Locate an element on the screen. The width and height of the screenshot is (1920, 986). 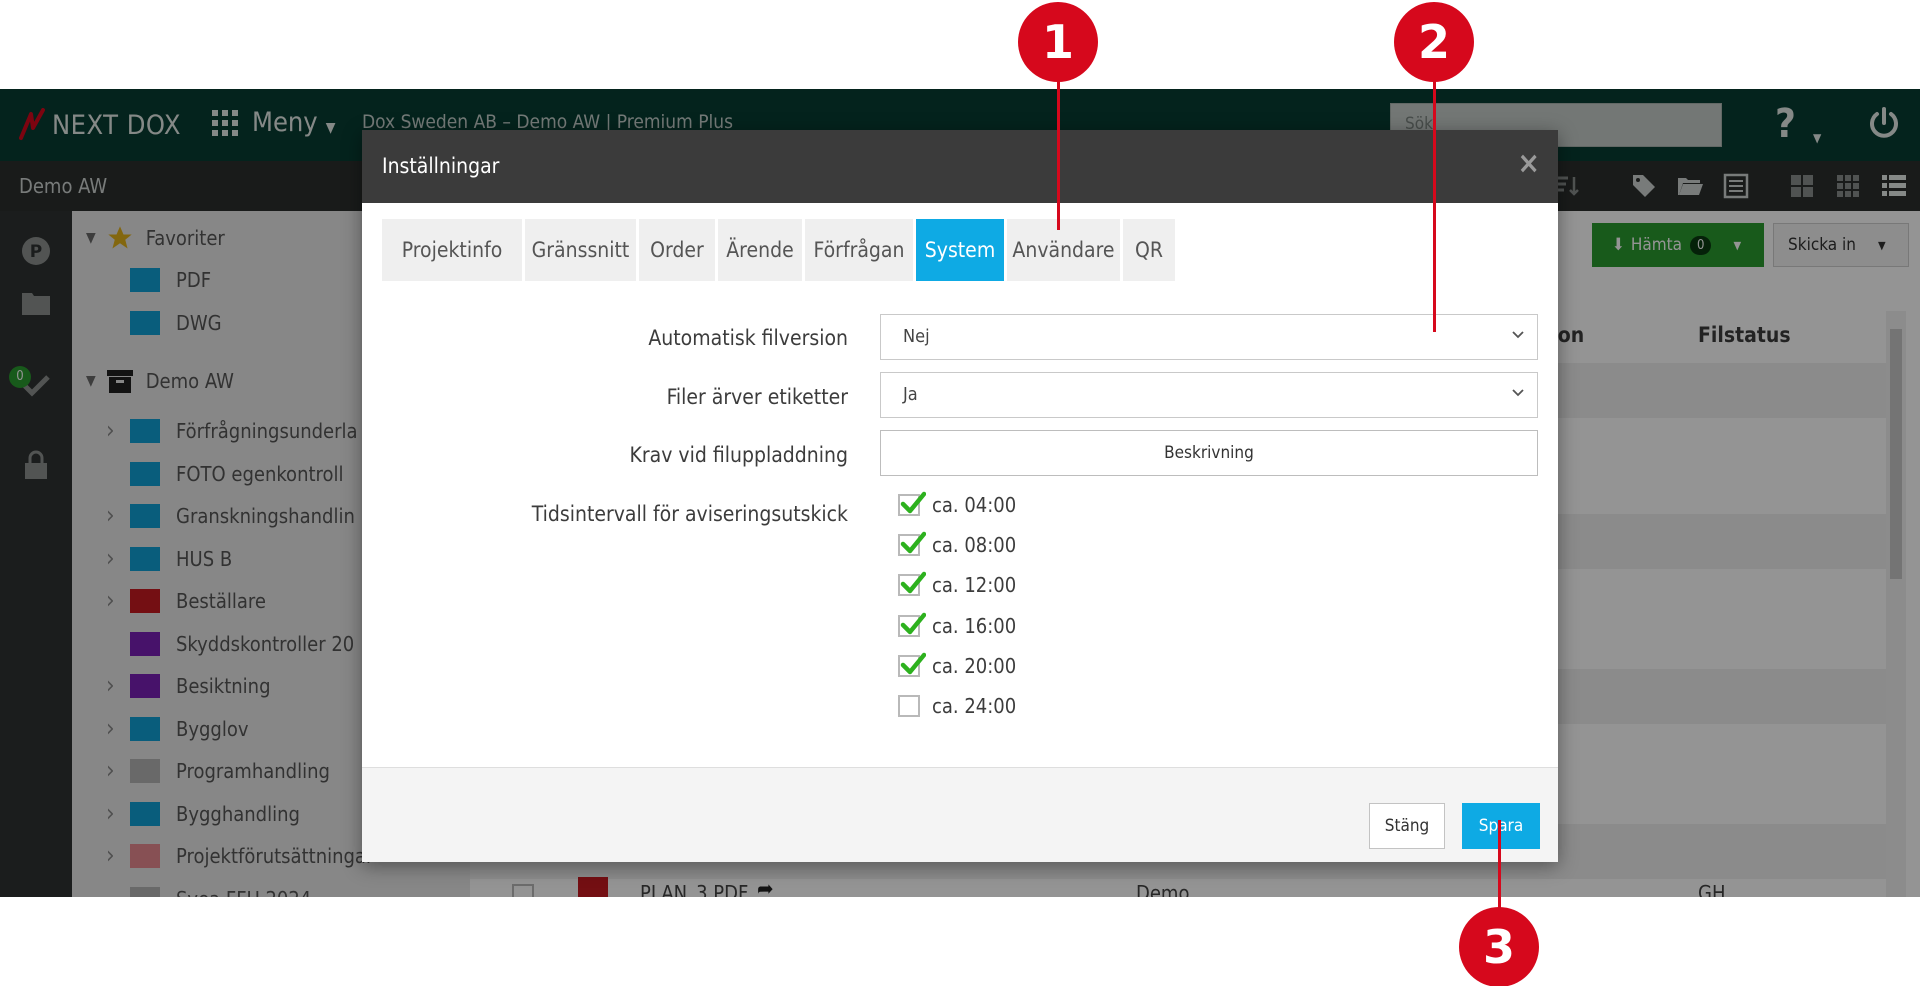
tab-system: System is located at coordinates (960, 250).